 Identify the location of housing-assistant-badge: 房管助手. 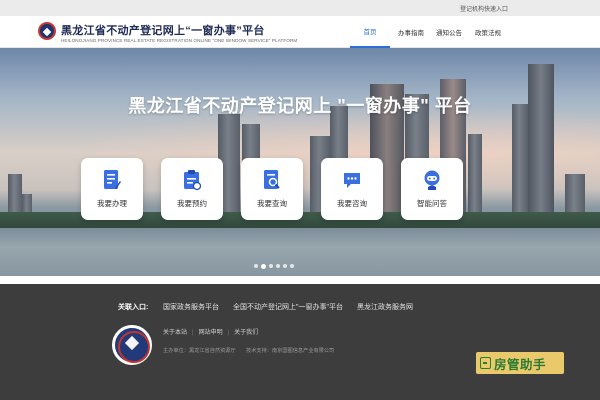
(520, 363).